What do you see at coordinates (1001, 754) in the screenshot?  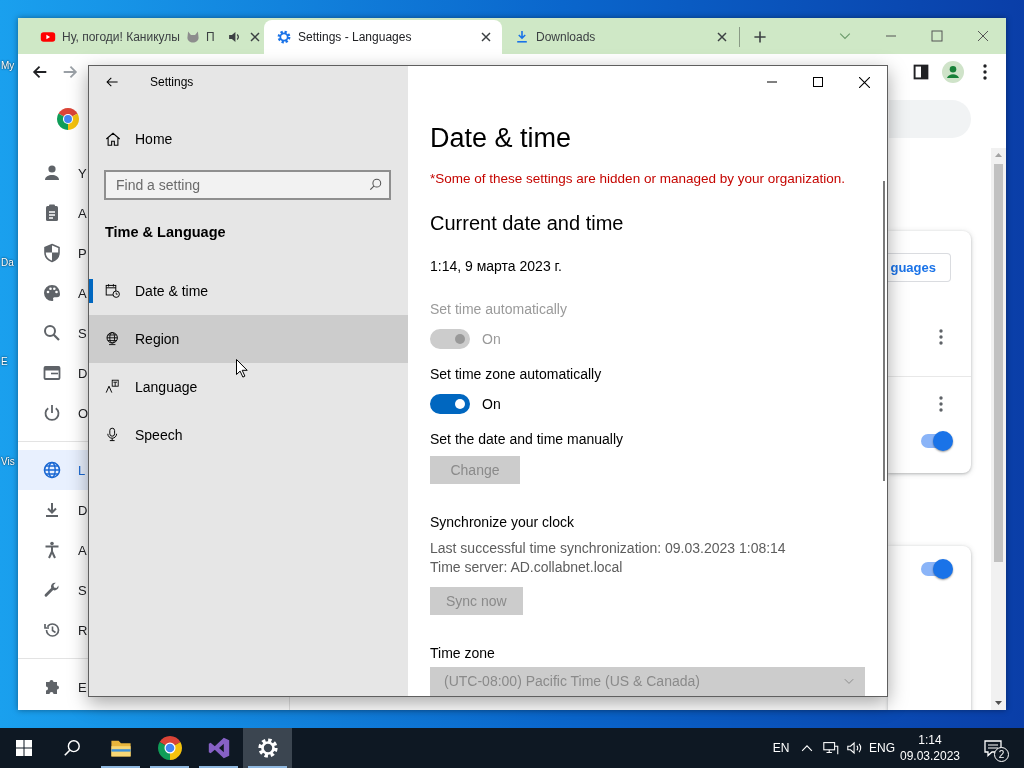 I see `notification-count-badge: 2` at bounding box center [1001, 754].